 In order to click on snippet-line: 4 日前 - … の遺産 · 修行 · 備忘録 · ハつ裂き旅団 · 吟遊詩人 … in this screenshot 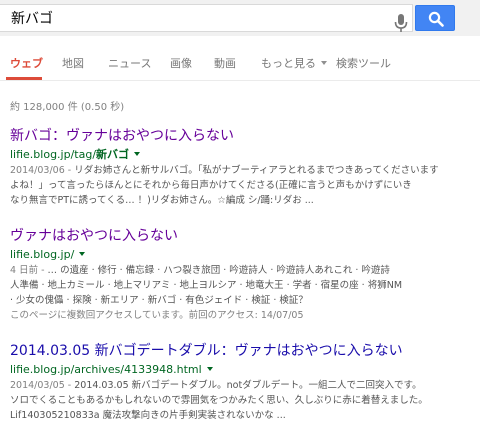, I will do `click(240, 270)`.